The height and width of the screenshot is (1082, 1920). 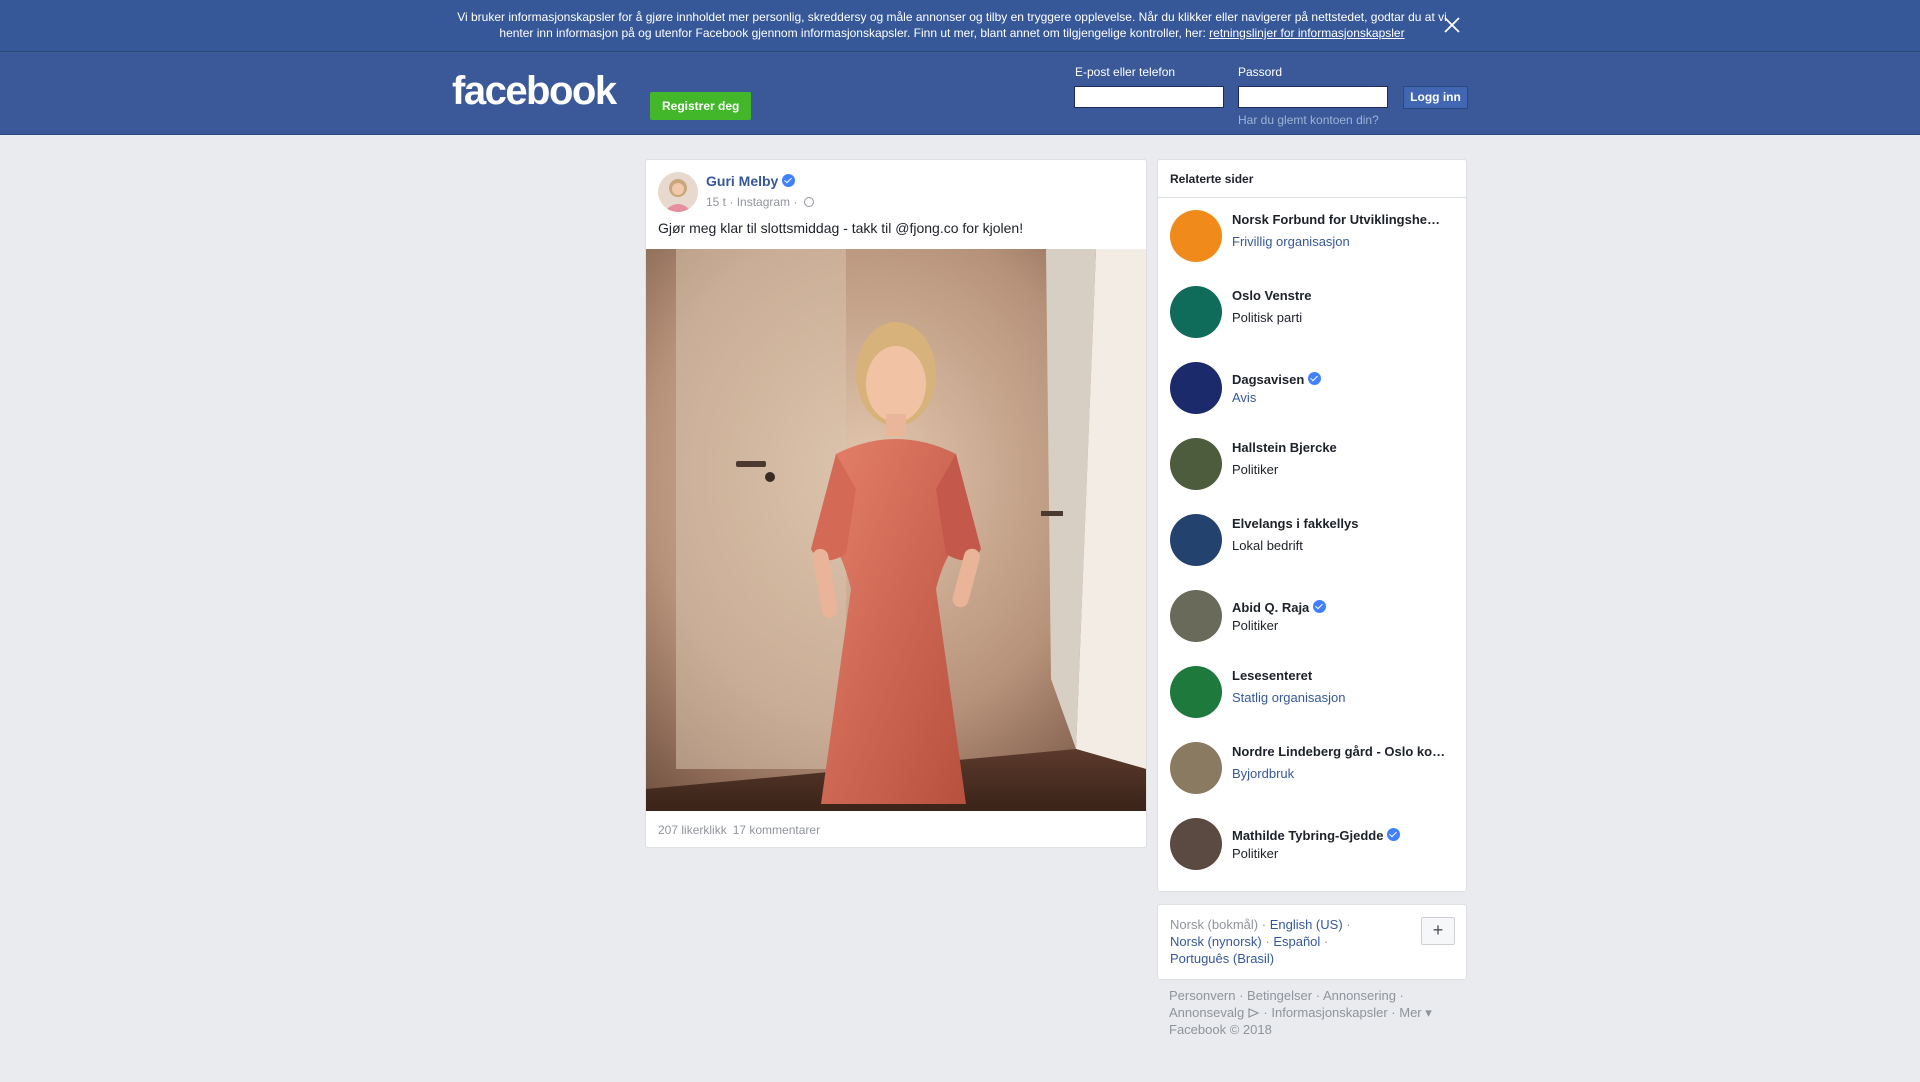 What do you see at coordinates (1244, 397) in the screenshot?
I see `page-category: Avis` at bounding box center [1244, 397].